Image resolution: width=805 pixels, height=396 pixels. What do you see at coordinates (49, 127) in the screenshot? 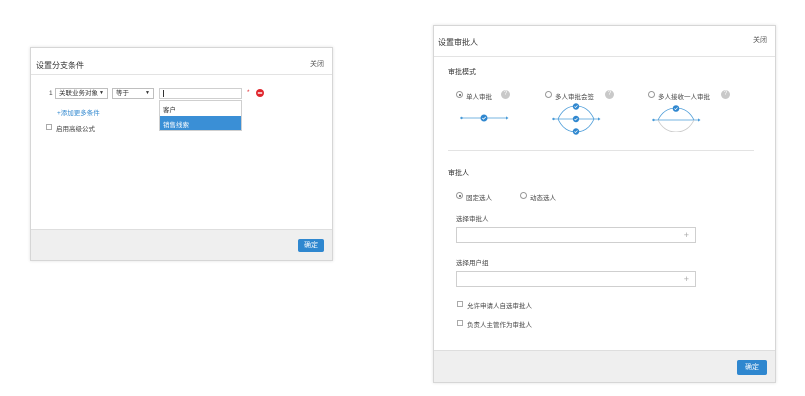
I see `advanced-formula-checkbox` at bounding box center [49, 127].